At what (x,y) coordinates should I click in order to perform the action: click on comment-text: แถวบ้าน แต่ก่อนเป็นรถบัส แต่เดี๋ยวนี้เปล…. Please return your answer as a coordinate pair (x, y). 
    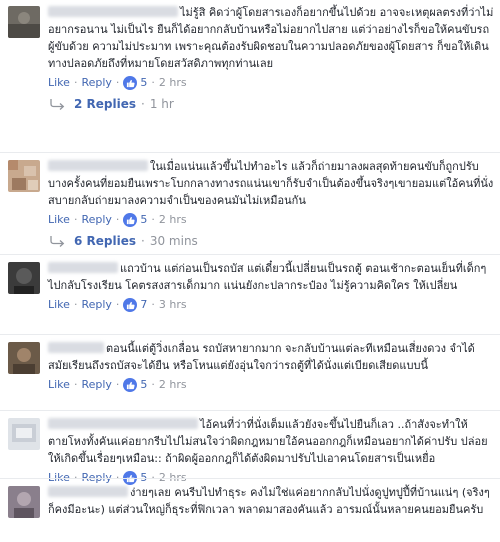
    Looking at the image, I should click on (271, 277).